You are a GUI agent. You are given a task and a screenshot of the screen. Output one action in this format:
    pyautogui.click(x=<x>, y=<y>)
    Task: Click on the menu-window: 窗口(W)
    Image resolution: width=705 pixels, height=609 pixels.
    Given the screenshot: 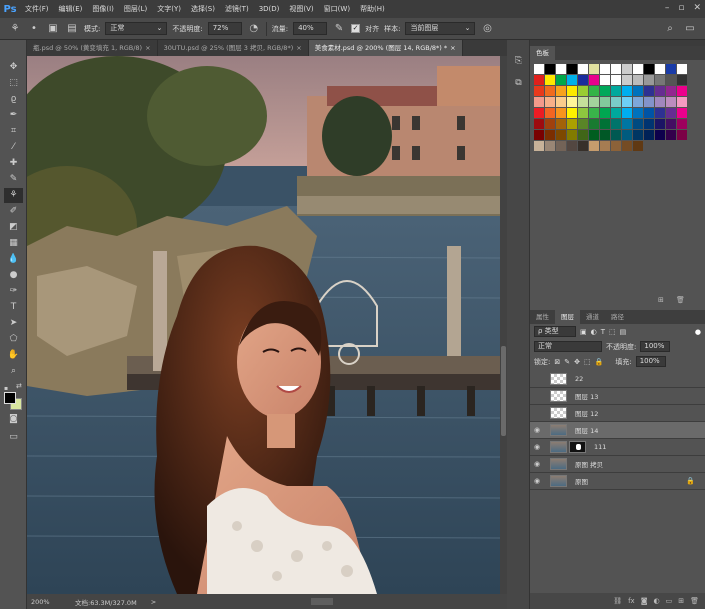 What is the action you would take?
    pyautogui.click(x=337, y=9)
    